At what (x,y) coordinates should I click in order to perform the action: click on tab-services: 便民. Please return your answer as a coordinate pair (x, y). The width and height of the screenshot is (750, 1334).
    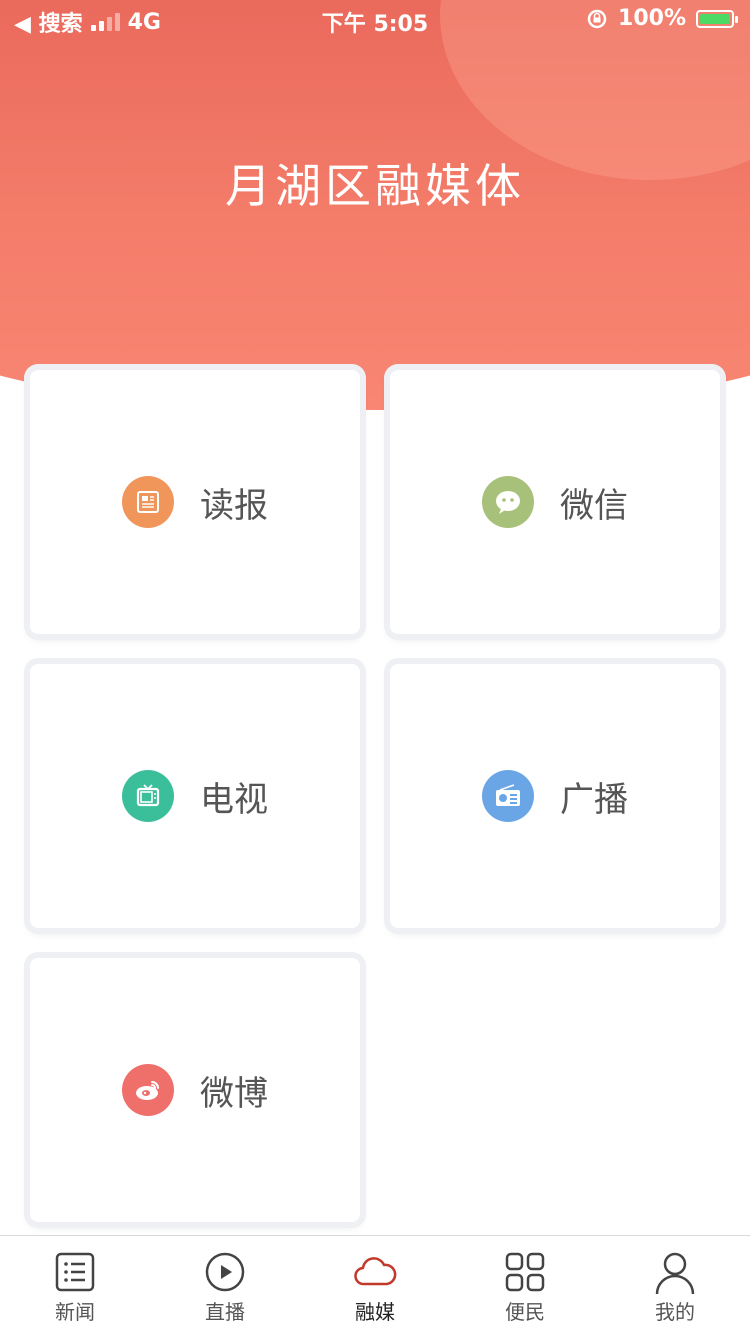
    Looking at the image, I should click on (525, 1285).